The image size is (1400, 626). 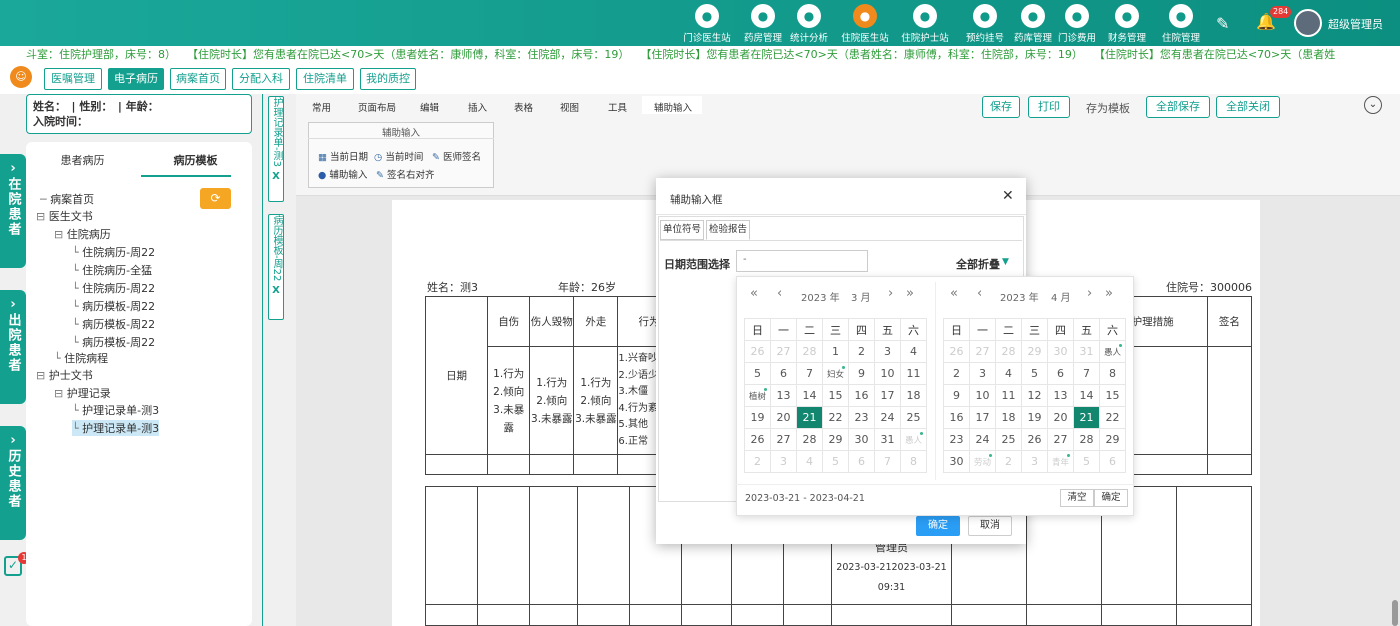 What do you see at coordinates (198, 79) in the screenshot?
I see `tab-case-home: 病案首页` at bounding box center [198, 79].